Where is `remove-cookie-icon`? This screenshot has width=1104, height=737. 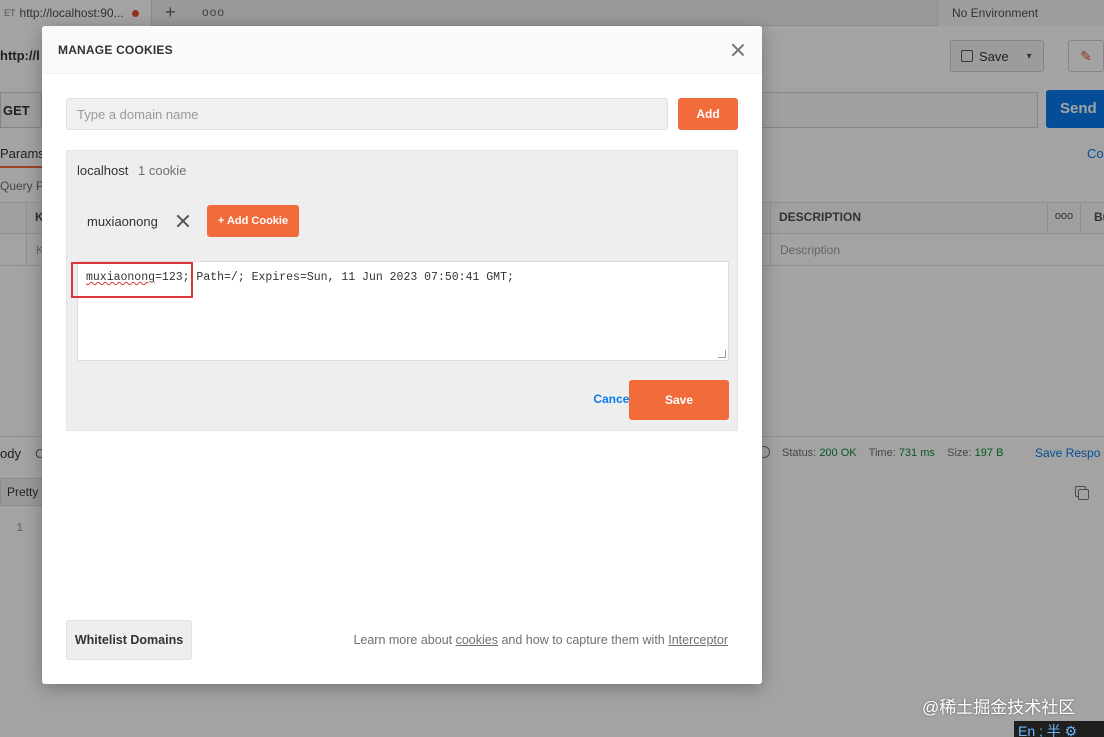
remove-cookie-icon is located at coordinates (183, 221).